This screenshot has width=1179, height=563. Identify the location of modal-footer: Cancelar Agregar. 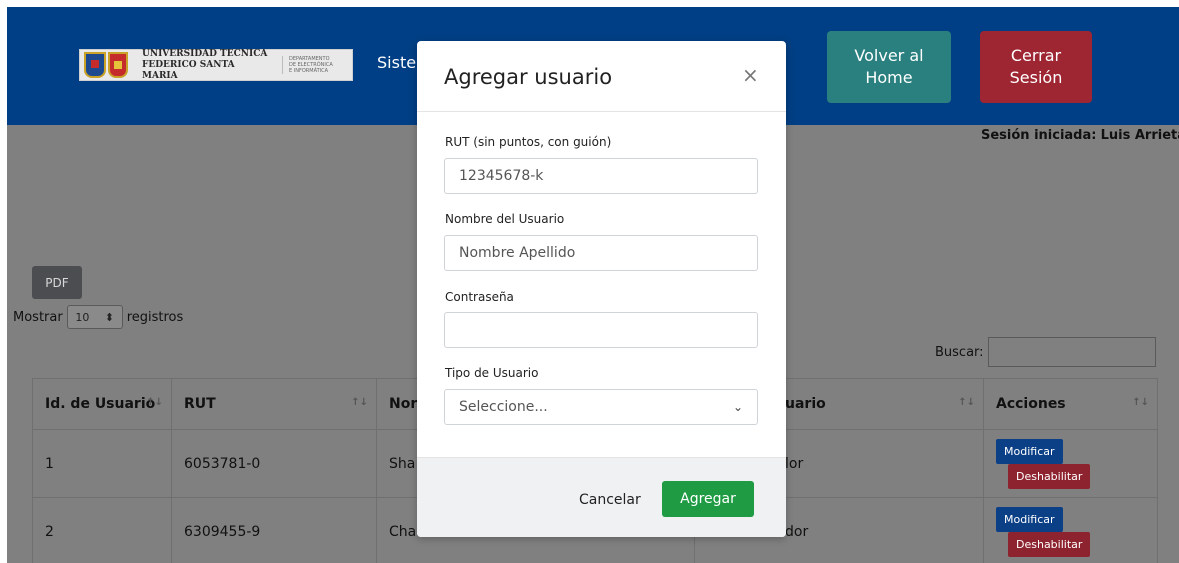
(601, 497).